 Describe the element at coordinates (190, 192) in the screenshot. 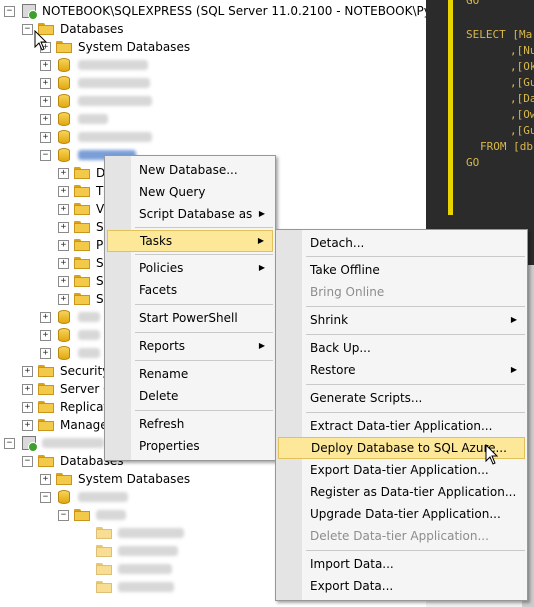

I see `menu-item-new-query: New Query` at that location.